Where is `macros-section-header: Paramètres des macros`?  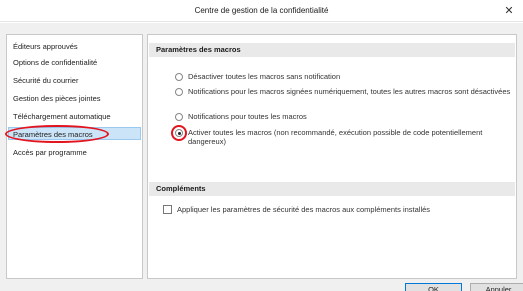 macros-section-header: Paramètres des macros is located at coordinates (332, 50).